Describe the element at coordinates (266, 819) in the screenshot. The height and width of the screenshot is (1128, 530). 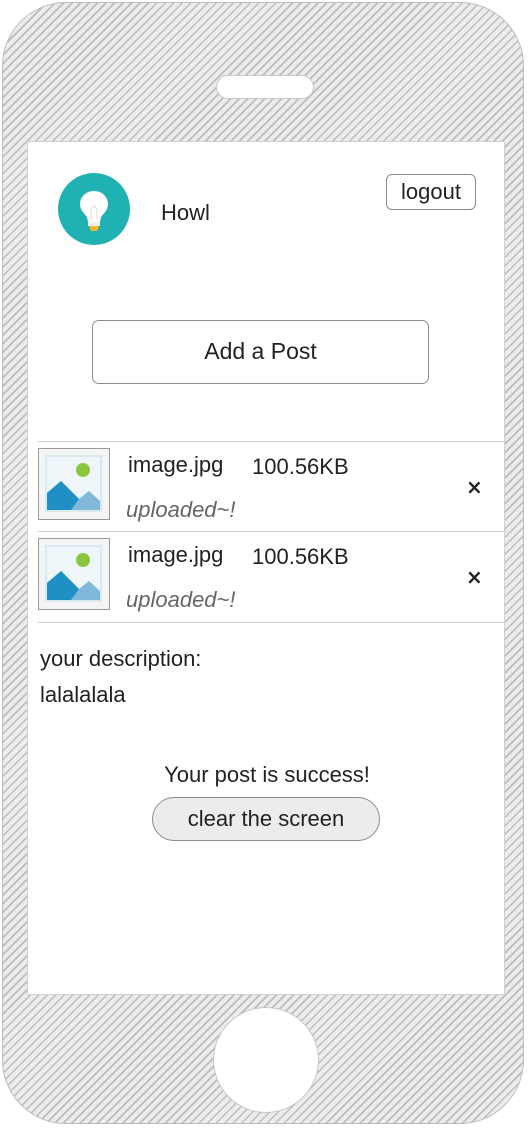
I see `clear-screen-button: clear the screen` at that location.